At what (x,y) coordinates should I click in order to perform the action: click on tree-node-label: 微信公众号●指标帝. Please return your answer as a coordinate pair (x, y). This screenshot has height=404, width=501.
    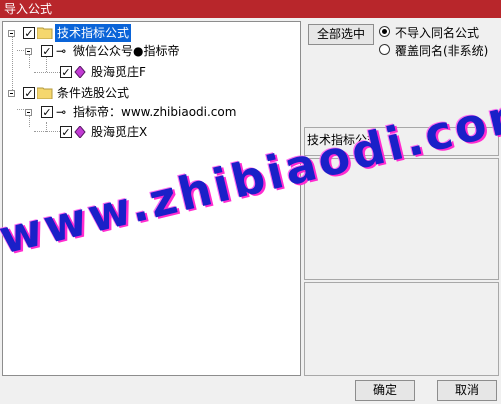
    Looking at the image, I should click on (126, 51).